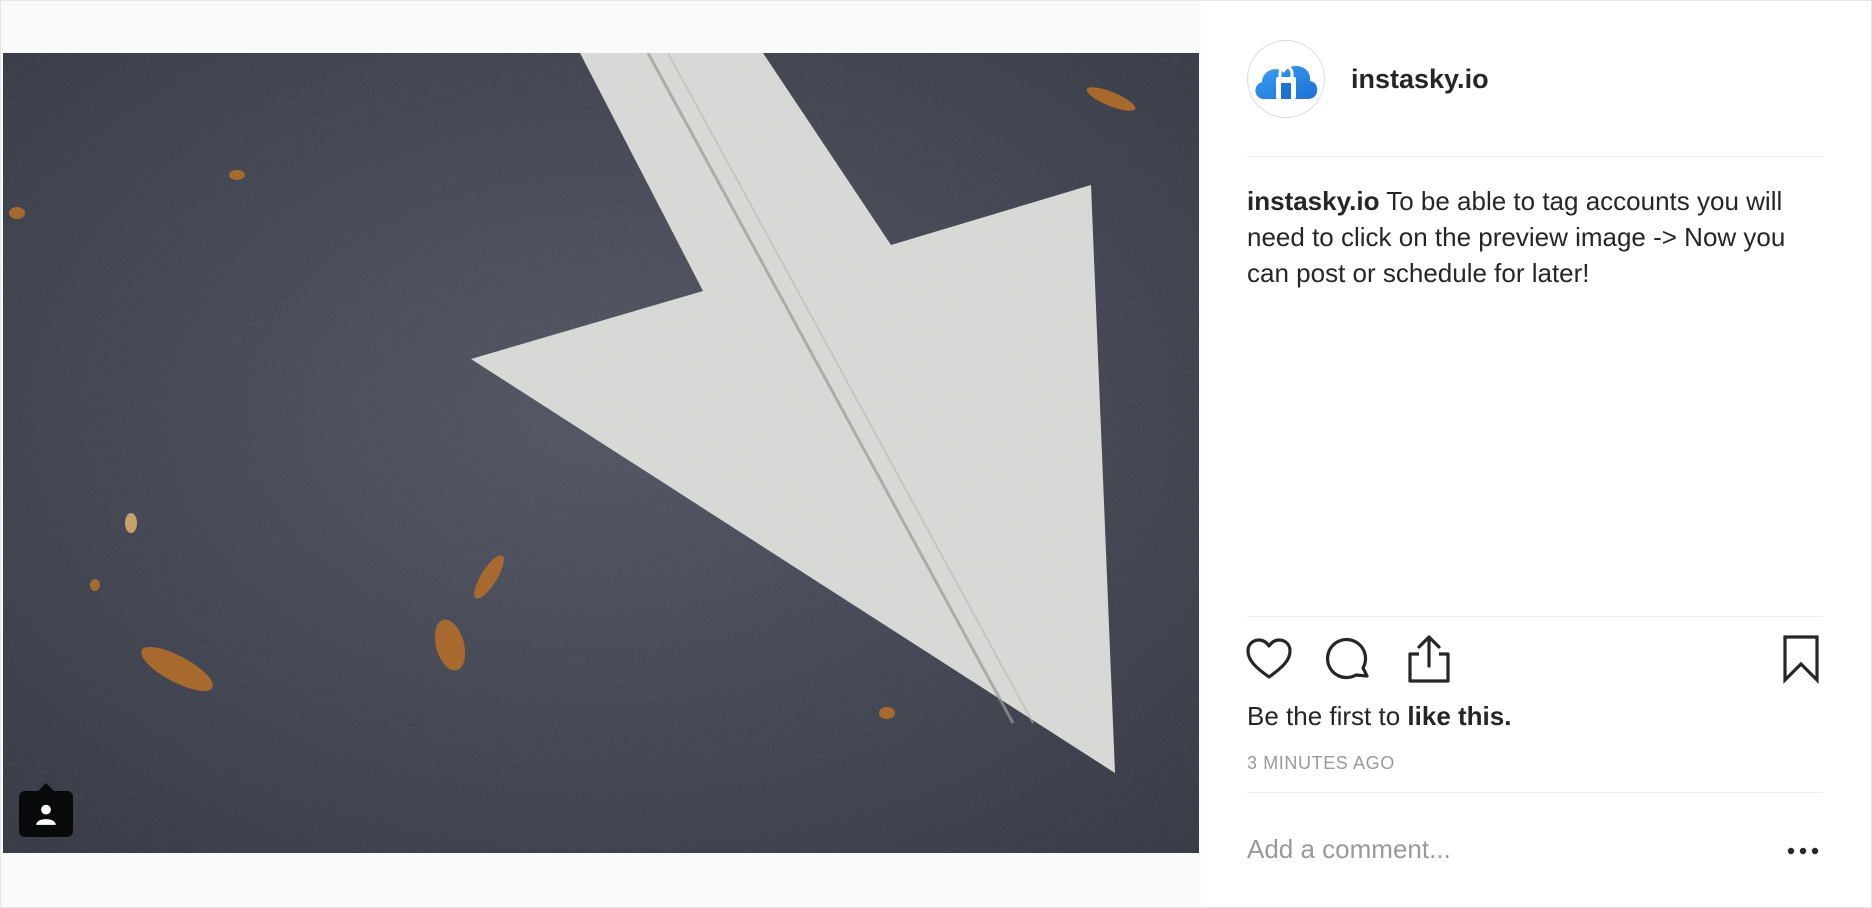 The width and height of the screenshot is (1872, 908). I want to click on avatar, so click(1286, 79).